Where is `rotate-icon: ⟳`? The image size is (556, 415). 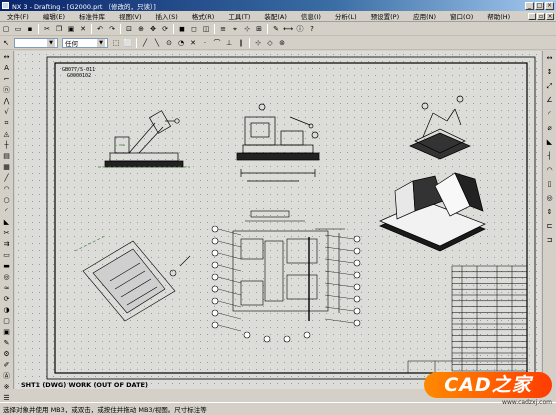
rotate-icon: ⟳ is located at coordinates (165, 29).